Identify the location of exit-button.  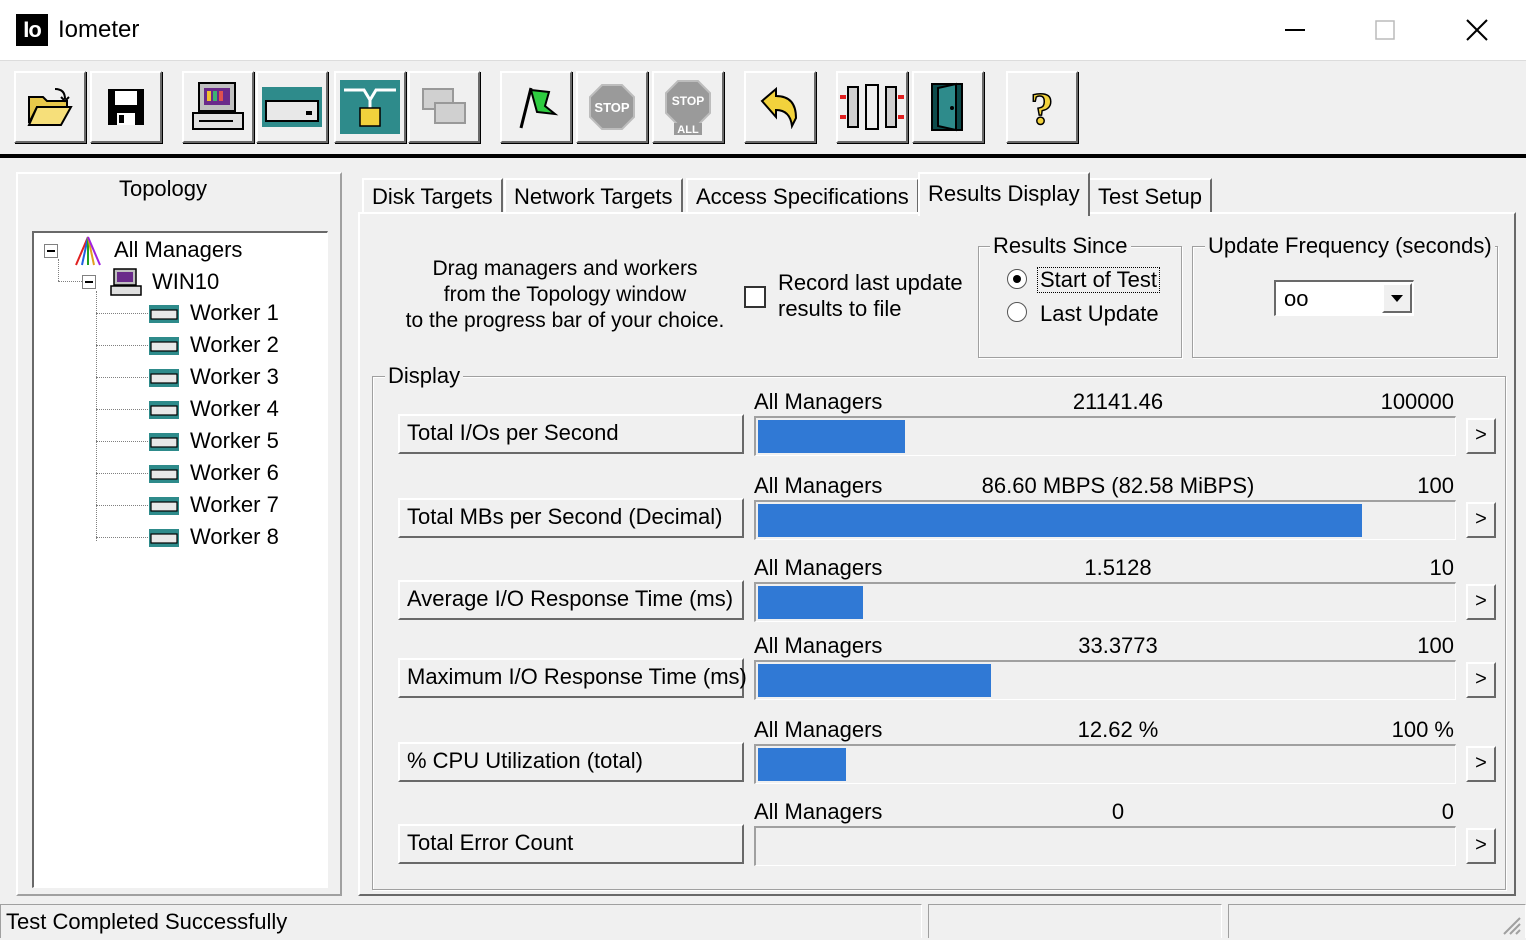
(948, 107).